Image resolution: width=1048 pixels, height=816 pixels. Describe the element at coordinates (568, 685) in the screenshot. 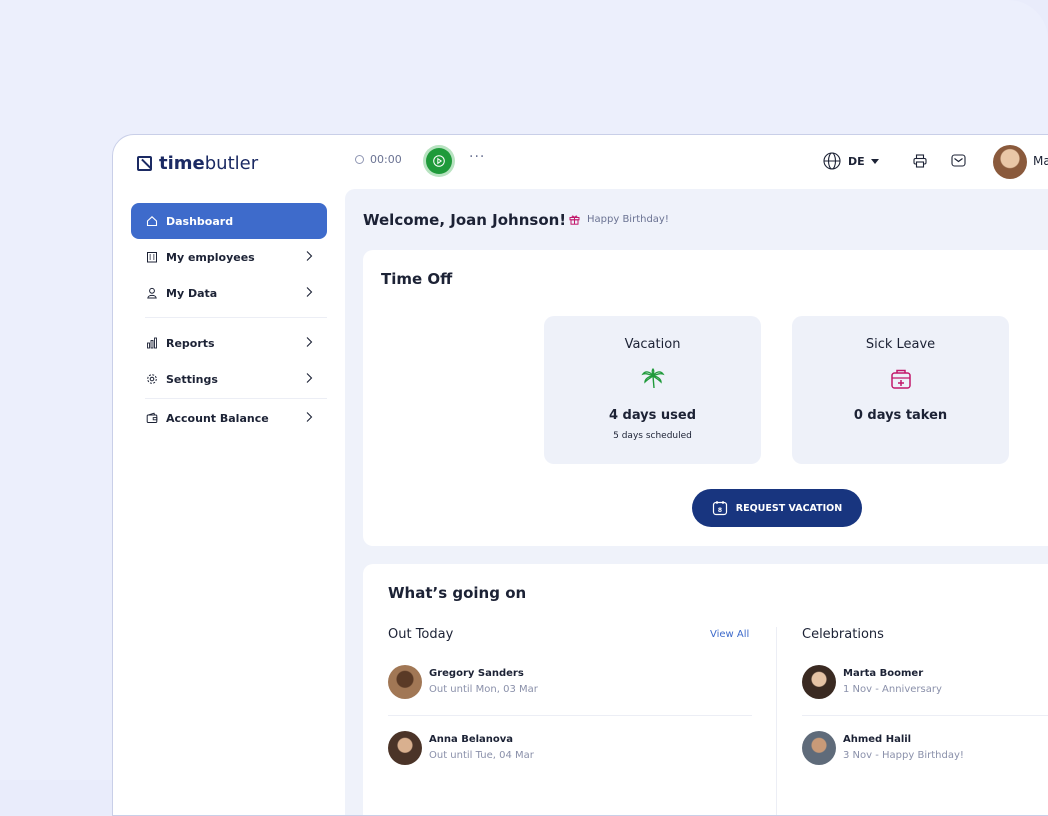

I see `list-item: Gregory Sanders Out until Mon, 03 Mar` at that location.